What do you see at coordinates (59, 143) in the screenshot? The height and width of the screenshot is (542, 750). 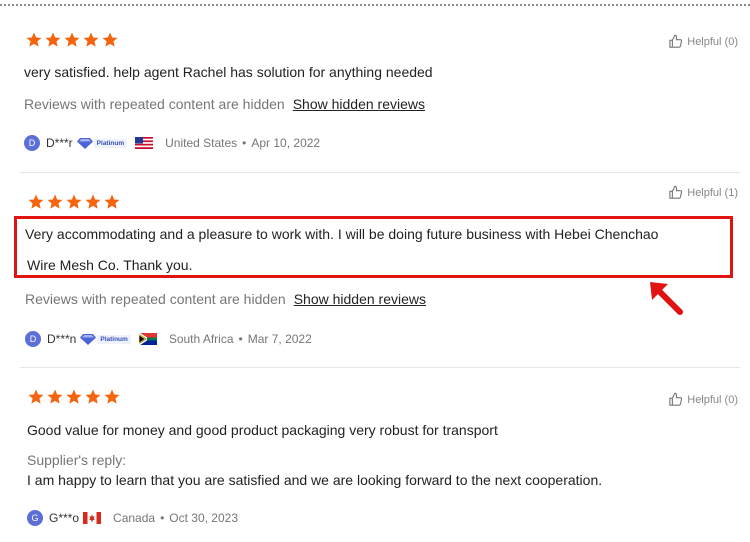 I see `reviewer-name: D***r` at bounding box center [59, 143].